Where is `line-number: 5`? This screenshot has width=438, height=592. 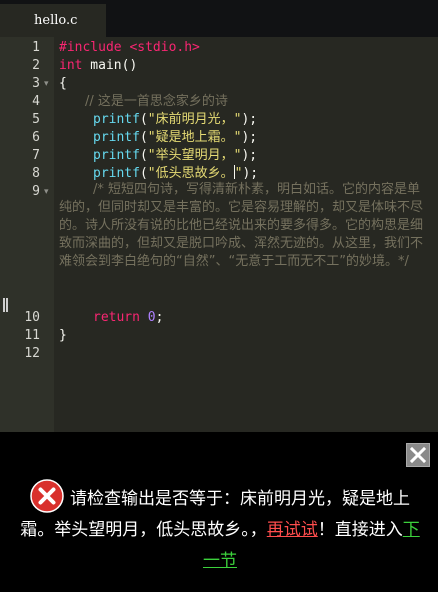
line-number: 5 is located at coordinates (36, 119).